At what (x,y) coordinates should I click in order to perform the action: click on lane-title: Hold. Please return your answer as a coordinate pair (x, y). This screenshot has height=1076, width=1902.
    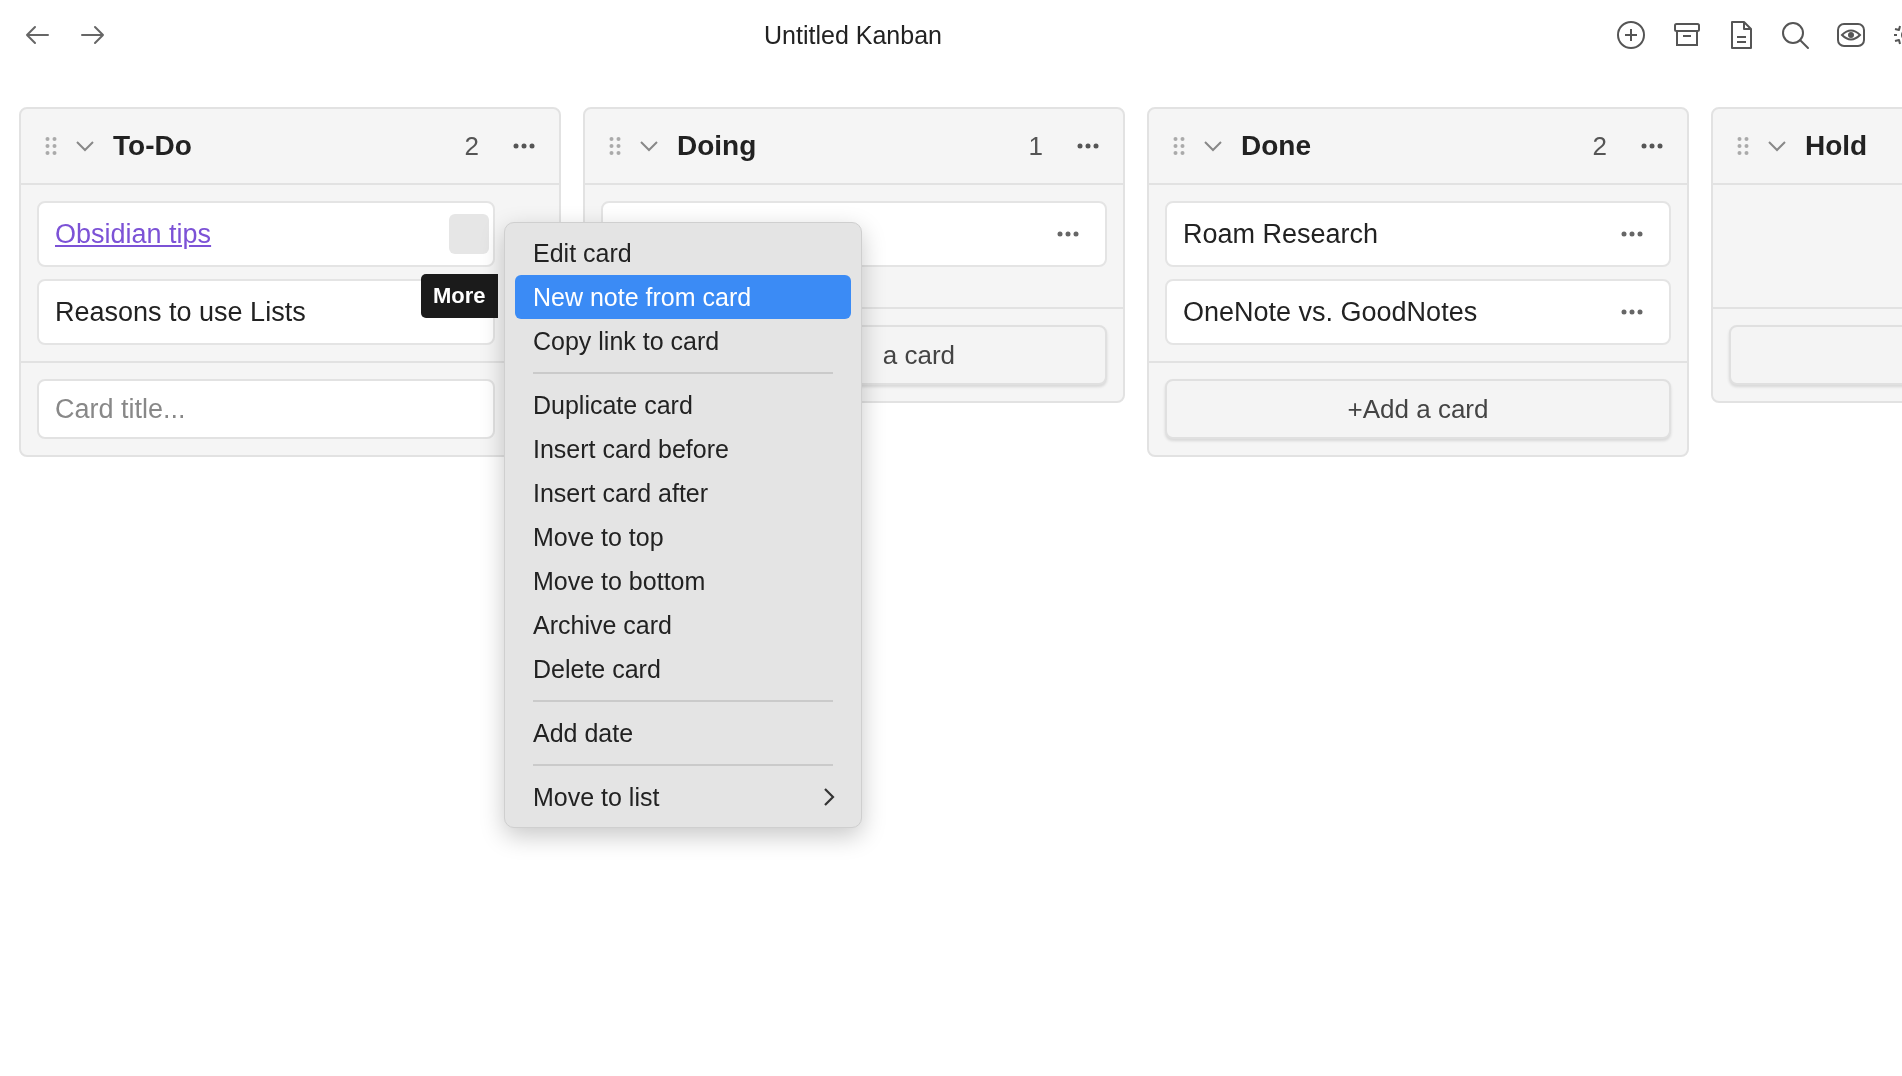
    Looking at the image, I should click on (1836, 146).